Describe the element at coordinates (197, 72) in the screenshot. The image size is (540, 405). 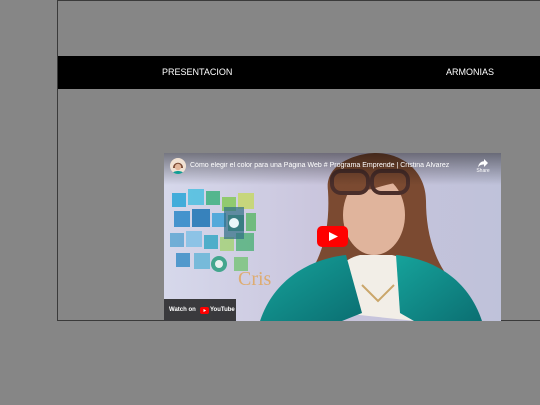
I see `nav-link-presentacion: PRESENTACION` at that location.